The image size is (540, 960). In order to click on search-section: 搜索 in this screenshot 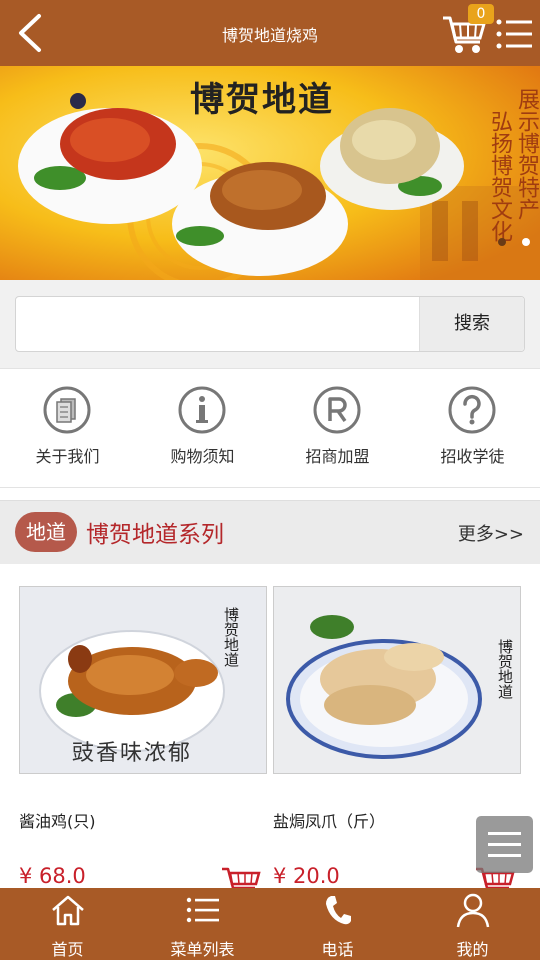, I will do `click(270, 324)`.